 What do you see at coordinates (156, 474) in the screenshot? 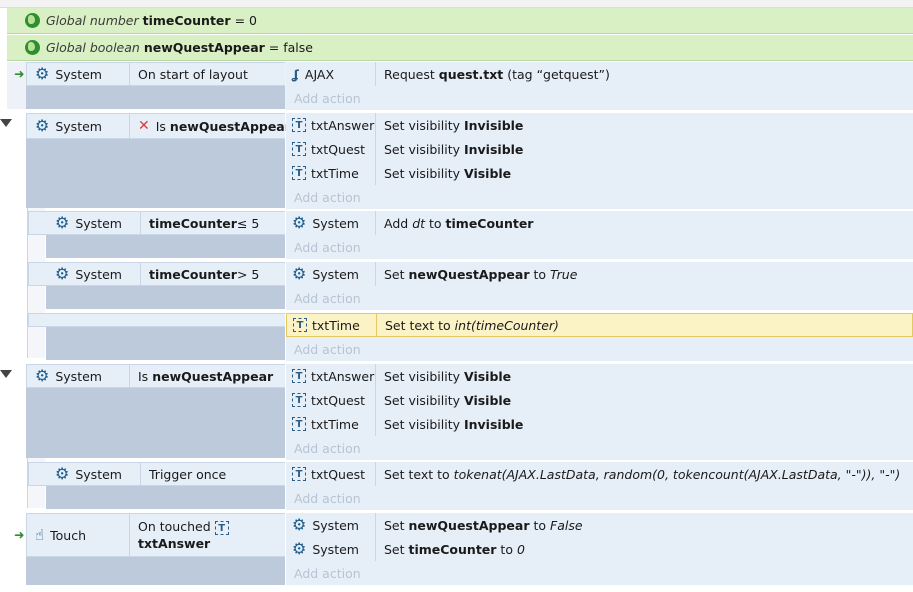
I see `condition-row: ⚙ System Trigger once` at bounding box center [156, 474].